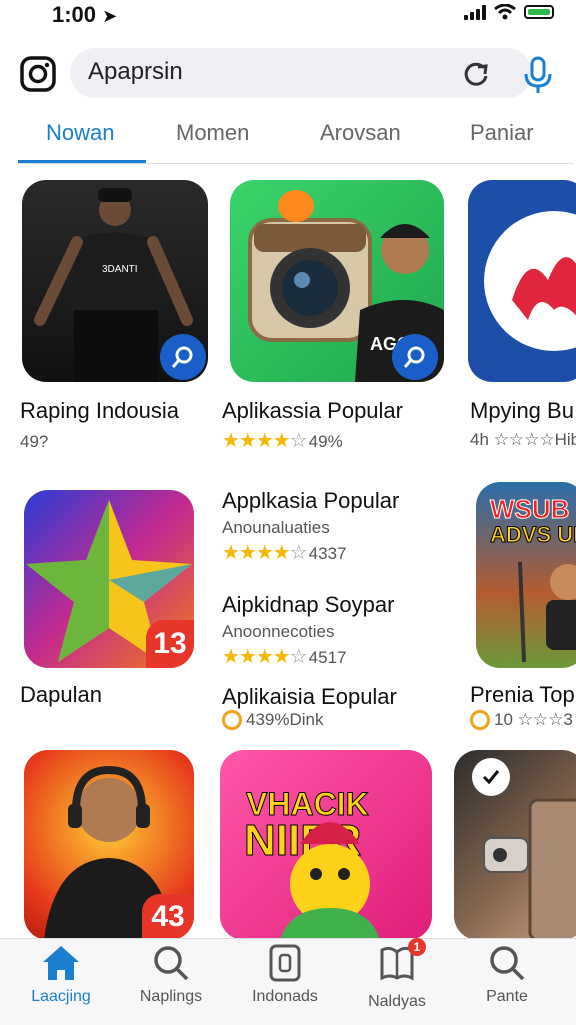 The image size is (576, 1025). What do you see at coordinates (135, 72) in the screenshot?
I see `search-input: Apaprsin` at bounding box center [135, 72].